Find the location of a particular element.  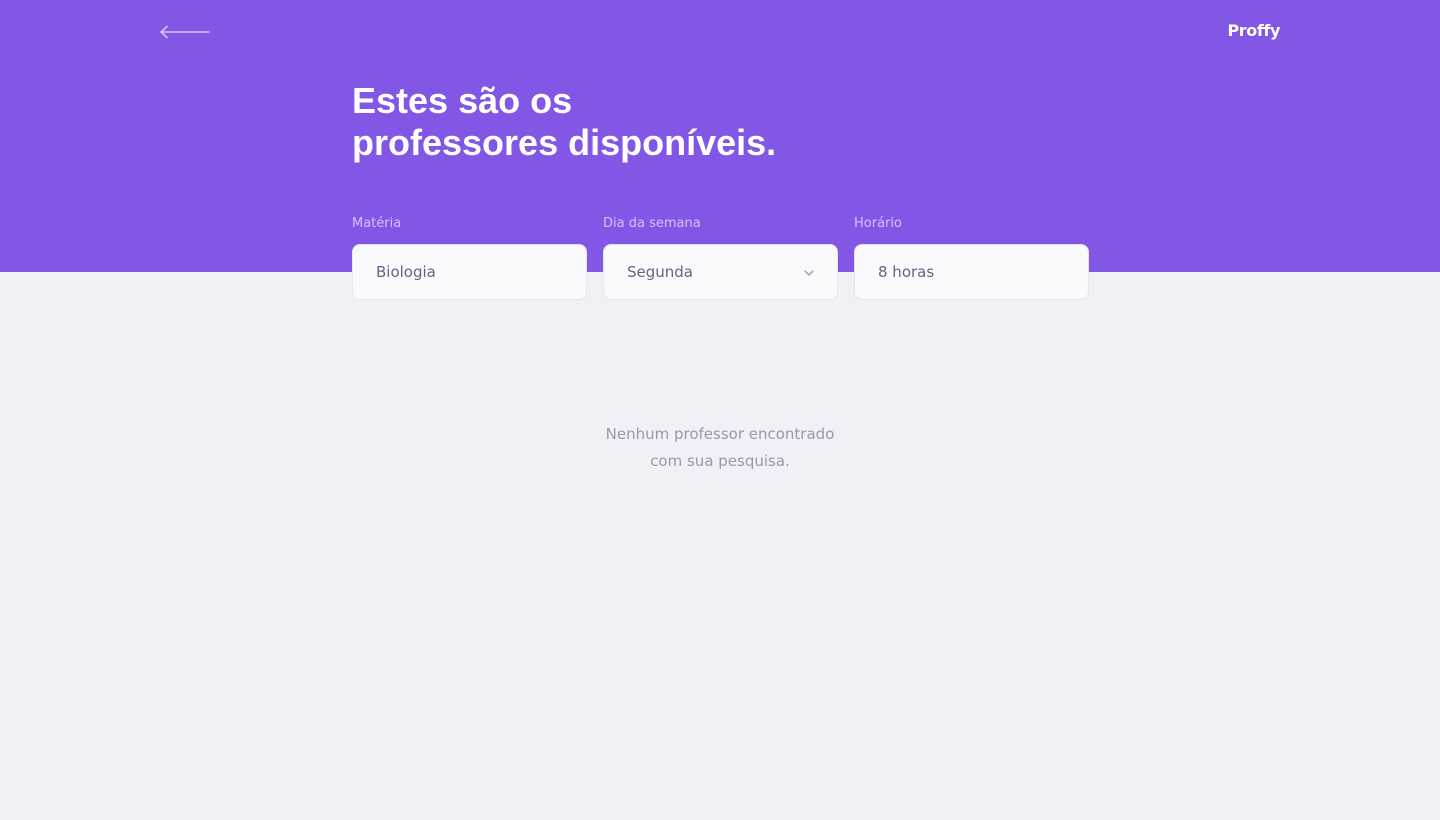

week-day-field: Dia da semana Segunda is located at coordinates (720, 257).